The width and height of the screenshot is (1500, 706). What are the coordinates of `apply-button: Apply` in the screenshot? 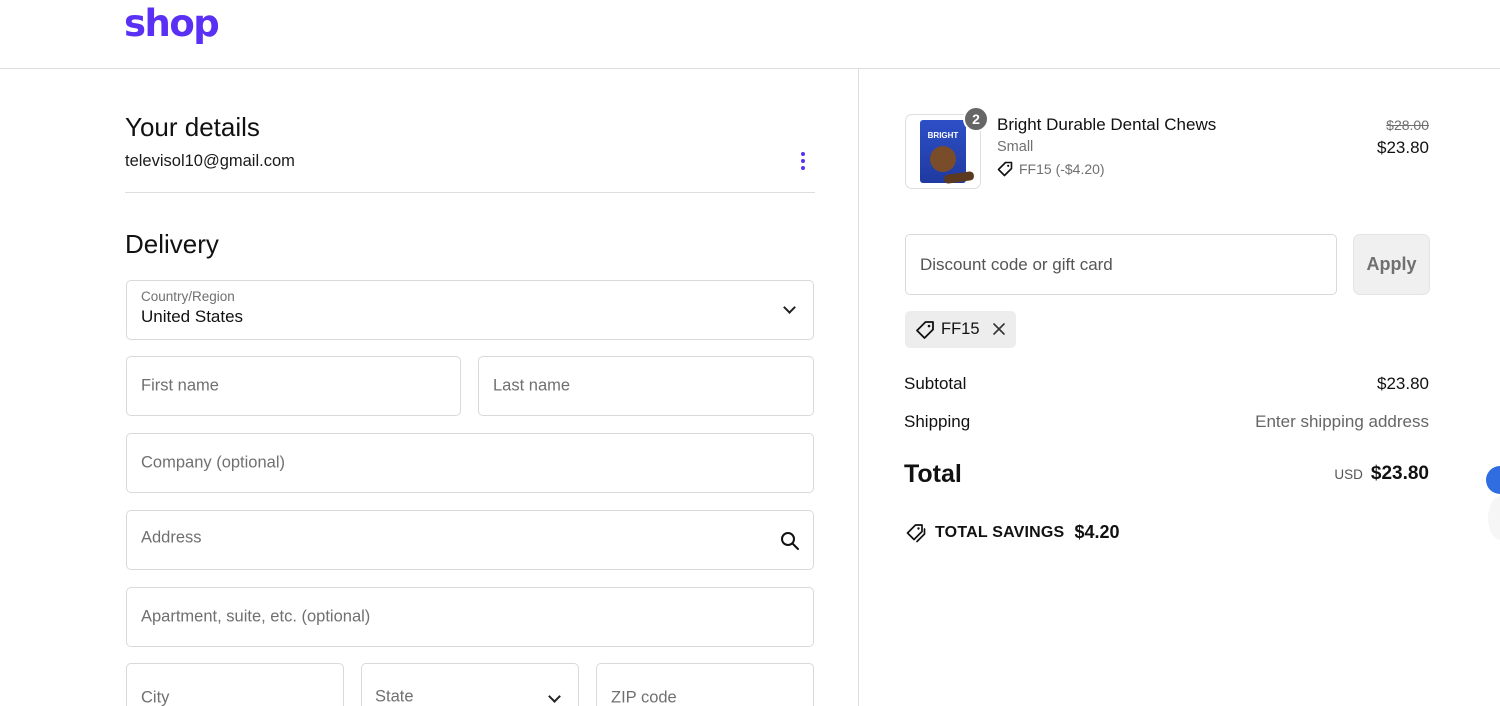 It's located at (1391, 264).